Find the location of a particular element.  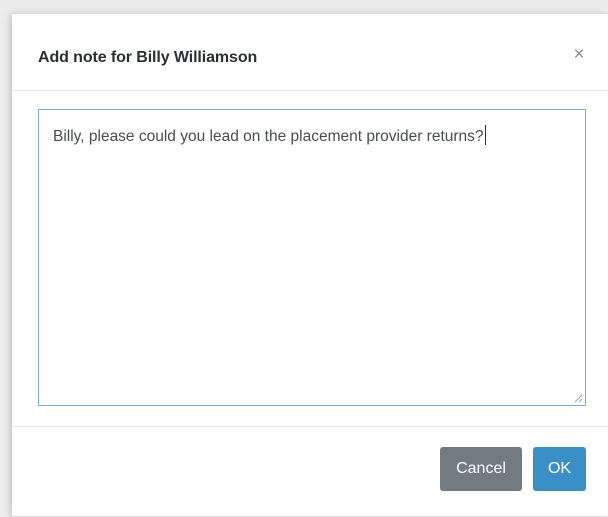

cancel-button: Cancel is located at coordinates (481, 469).